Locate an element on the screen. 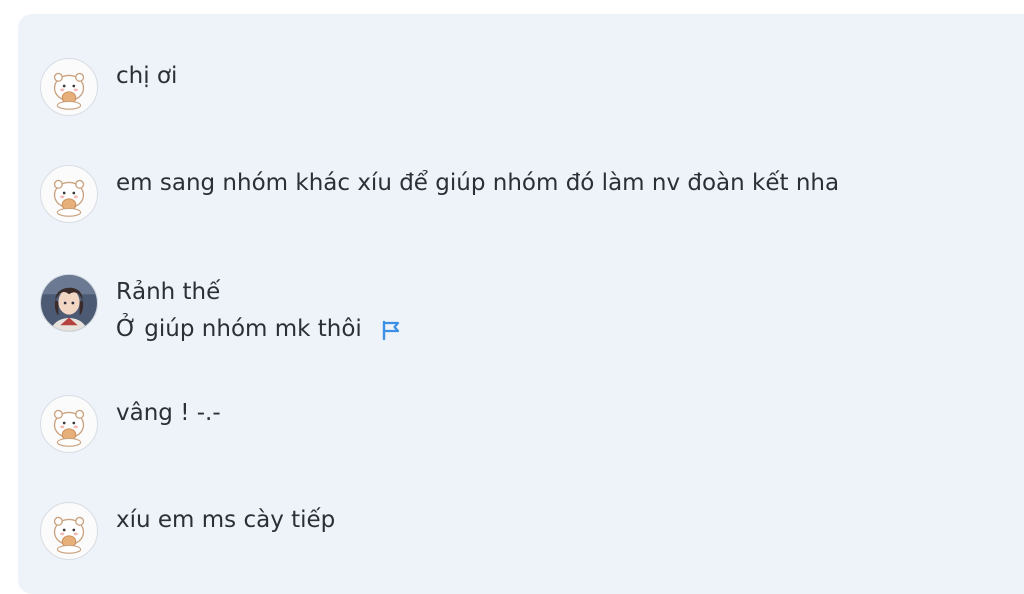  message-line-with-reaction: Ở giúp nhóm mk thôi is located at coordinates (259, 329).